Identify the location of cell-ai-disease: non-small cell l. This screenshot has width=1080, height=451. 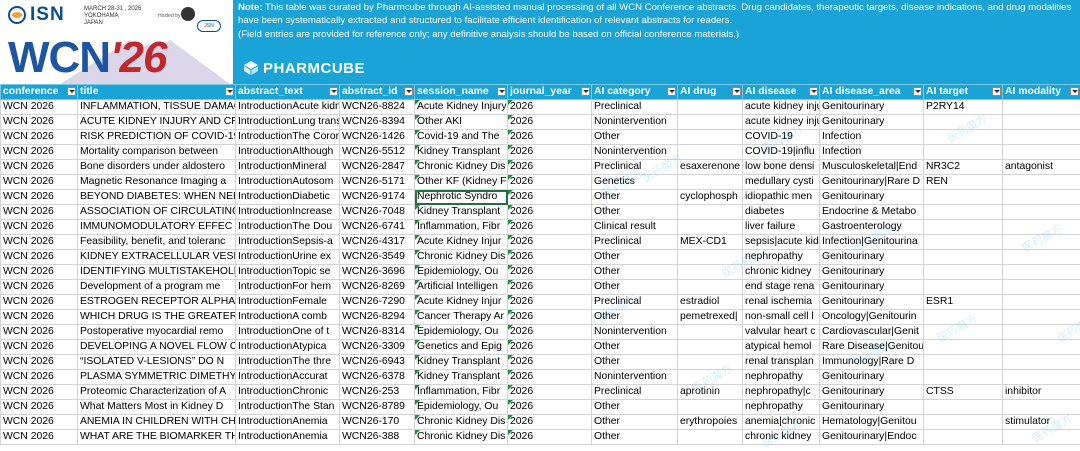
(781, 317).